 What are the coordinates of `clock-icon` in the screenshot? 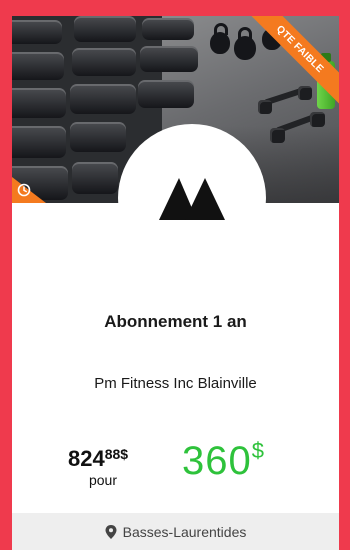 It's located at (24, 190).